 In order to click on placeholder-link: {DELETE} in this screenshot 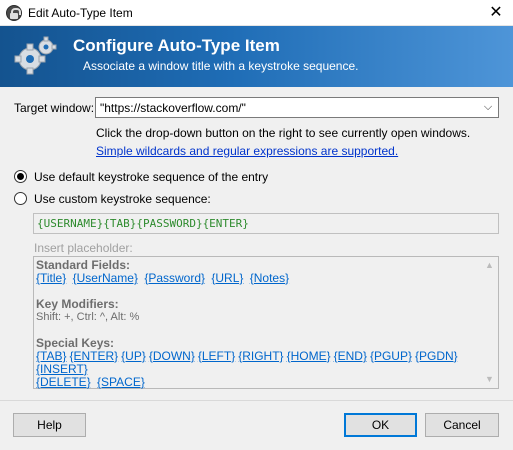, I will do `click(63, 382)`.